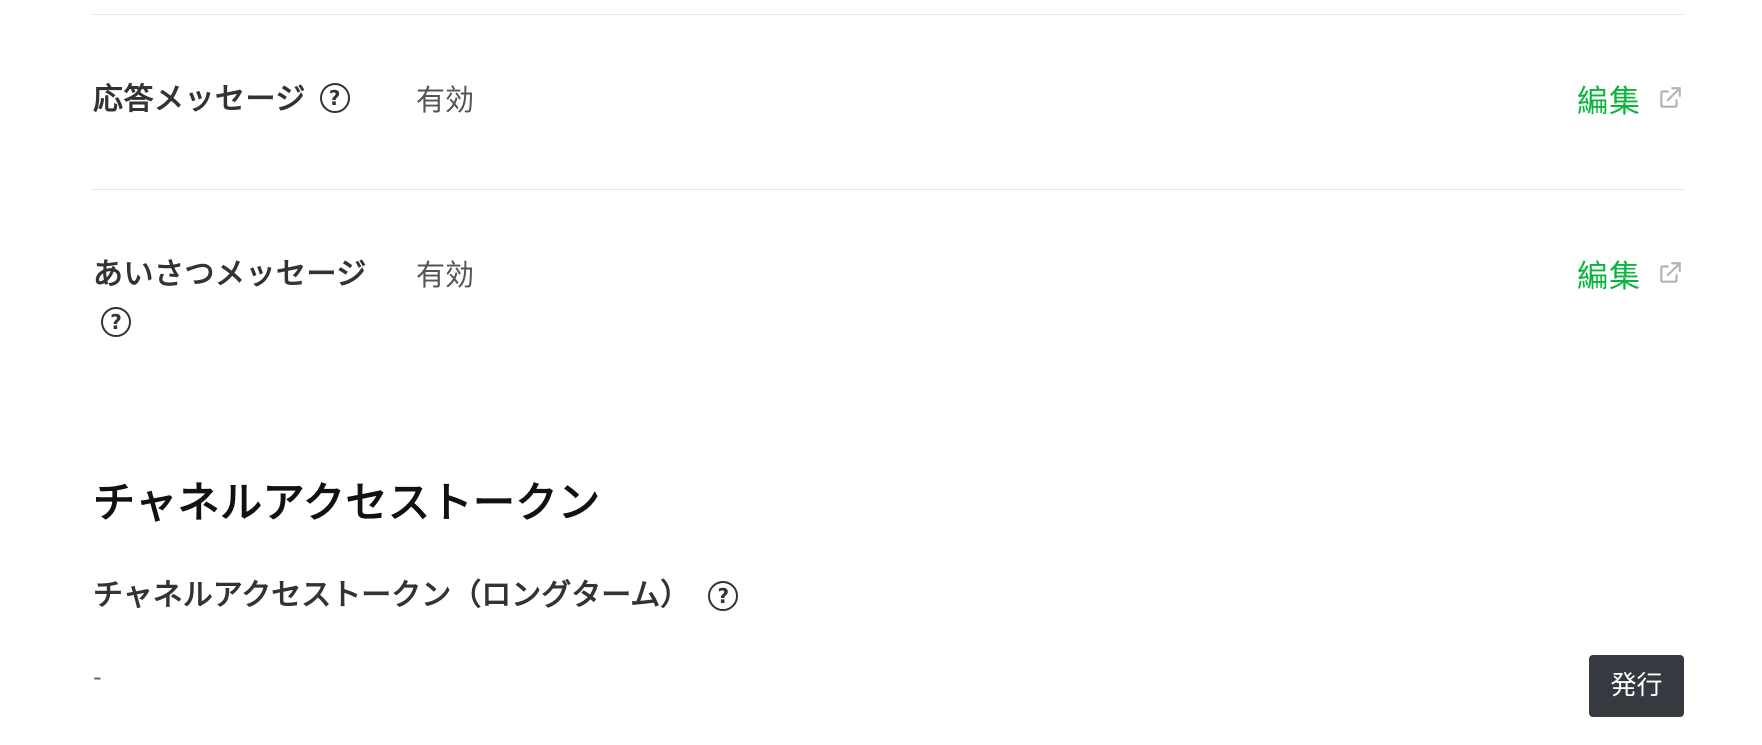  I want to click on subsection-label-long-term-token: チャネルアクセストークン（ロングターム） ?, so click(416, 596).